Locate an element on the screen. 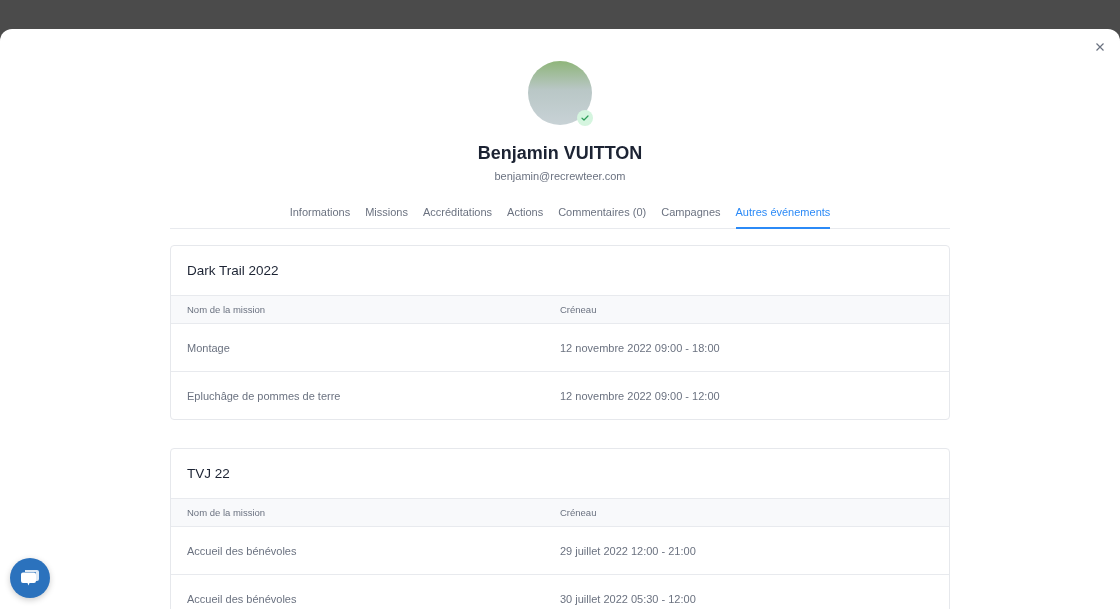  close-icon is located at coordinates (1100, 47).